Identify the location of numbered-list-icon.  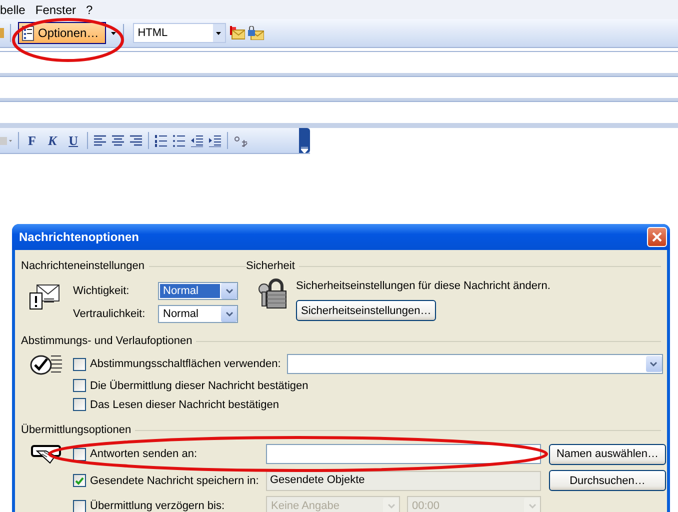
(161, 140).